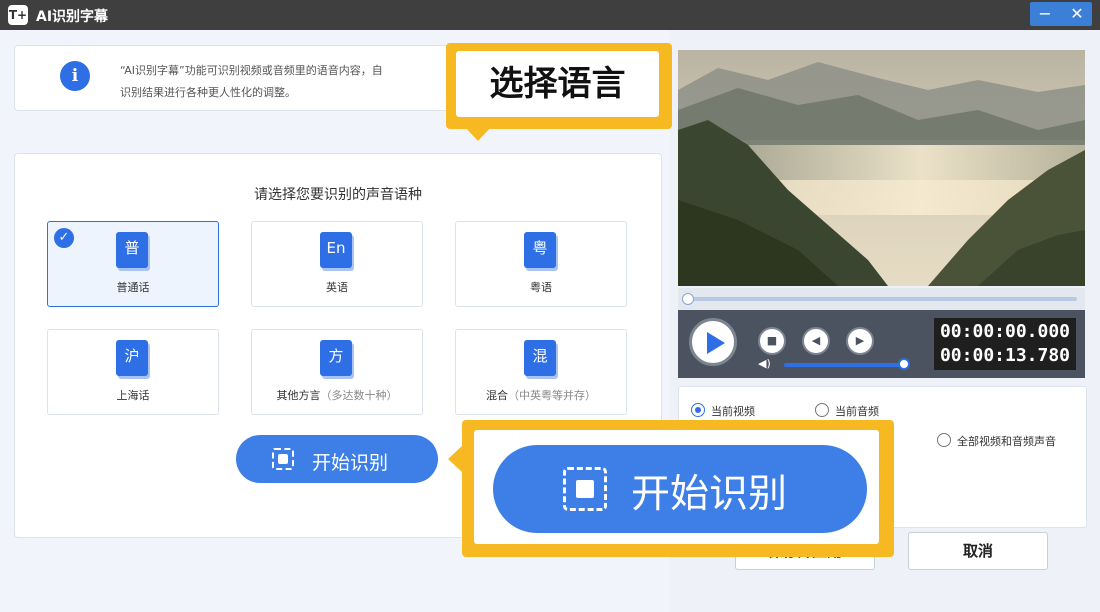  I want to click on stop-icon: ■, so click(772, 340).